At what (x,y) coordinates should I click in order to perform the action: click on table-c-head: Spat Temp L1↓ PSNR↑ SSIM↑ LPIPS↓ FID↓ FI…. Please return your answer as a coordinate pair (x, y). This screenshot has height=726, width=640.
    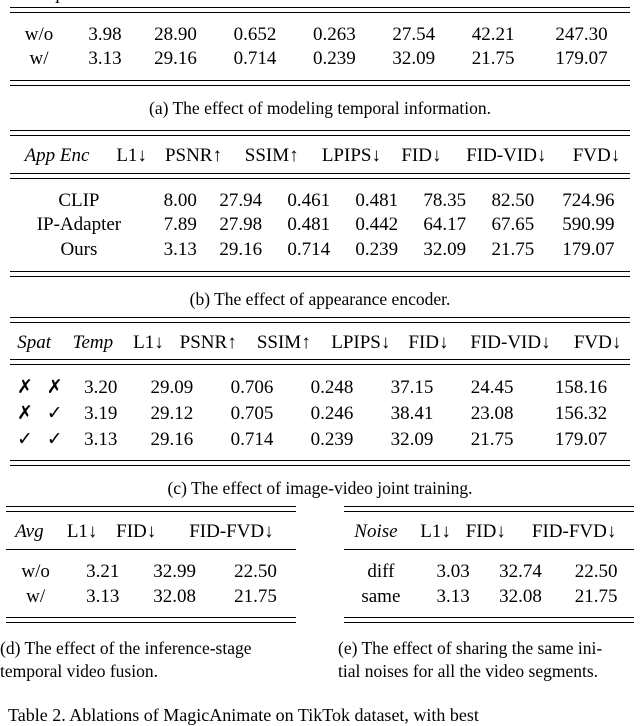
    Looking at the image, I should click on (320, 343).